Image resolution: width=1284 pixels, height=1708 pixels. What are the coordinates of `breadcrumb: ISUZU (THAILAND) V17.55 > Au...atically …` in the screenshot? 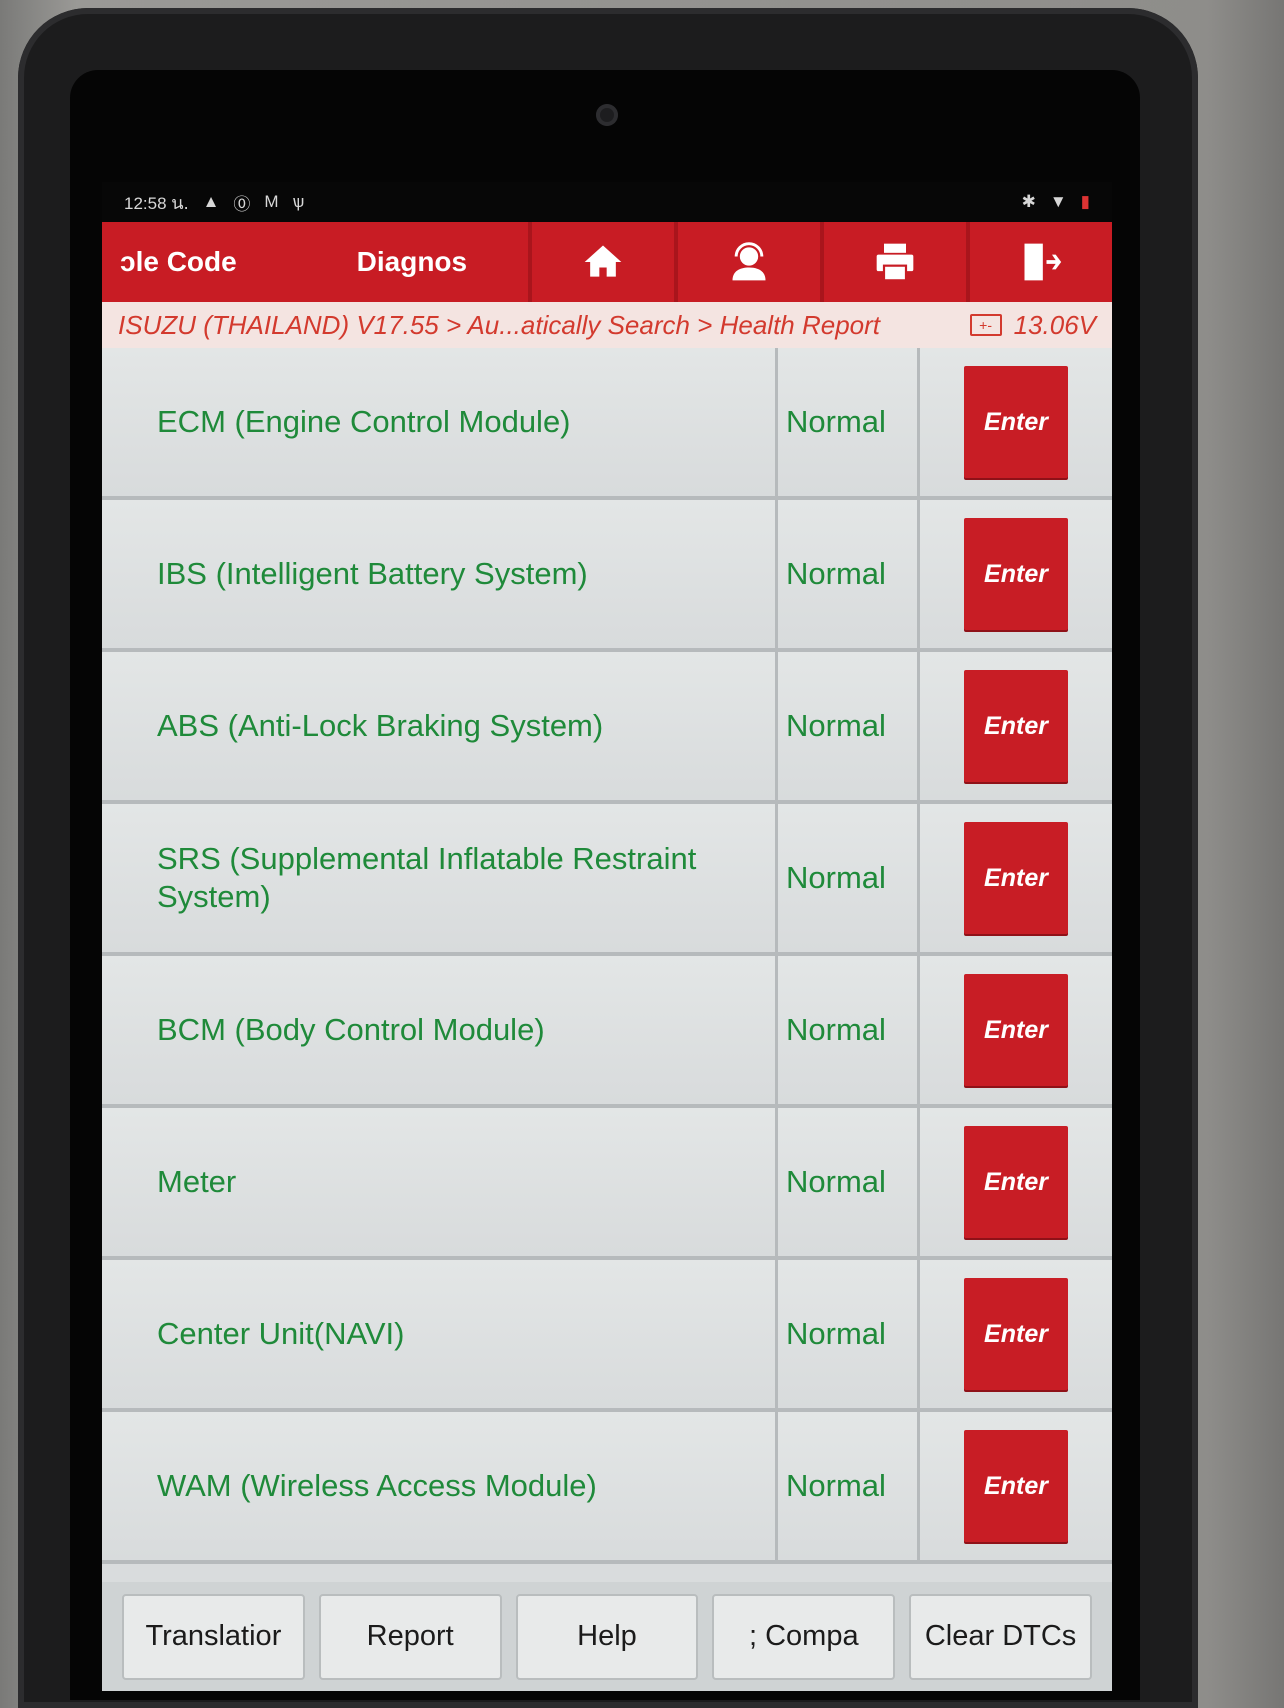 It's located at (607, 325).